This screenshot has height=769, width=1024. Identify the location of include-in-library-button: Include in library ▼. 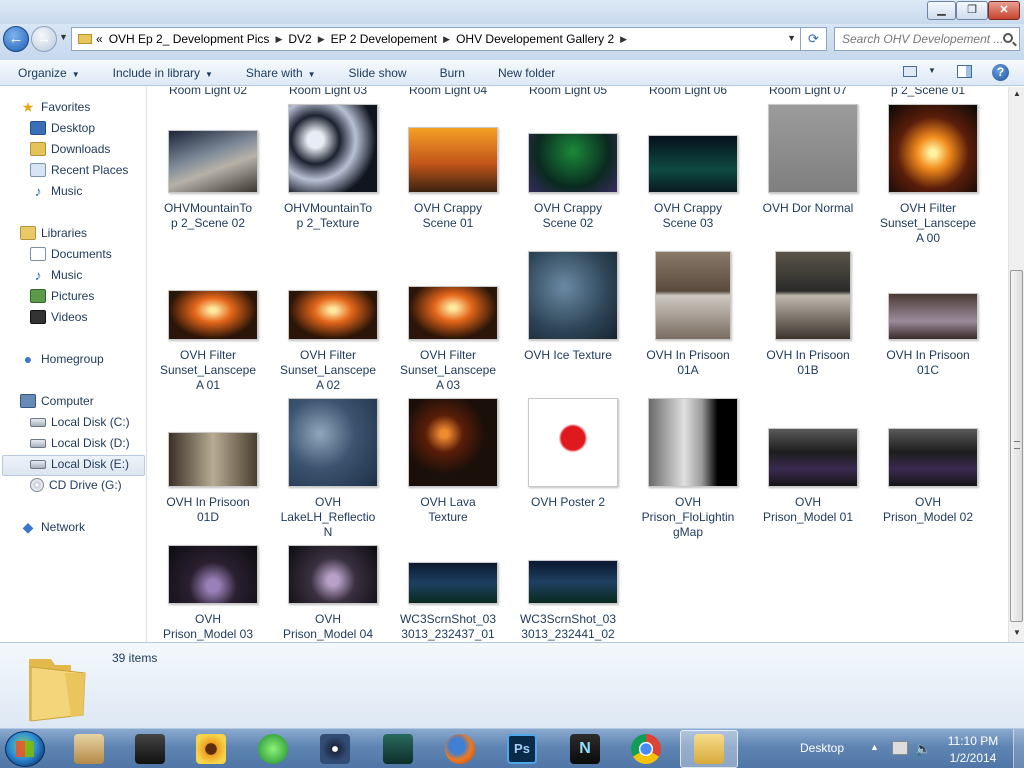
(161, 73).